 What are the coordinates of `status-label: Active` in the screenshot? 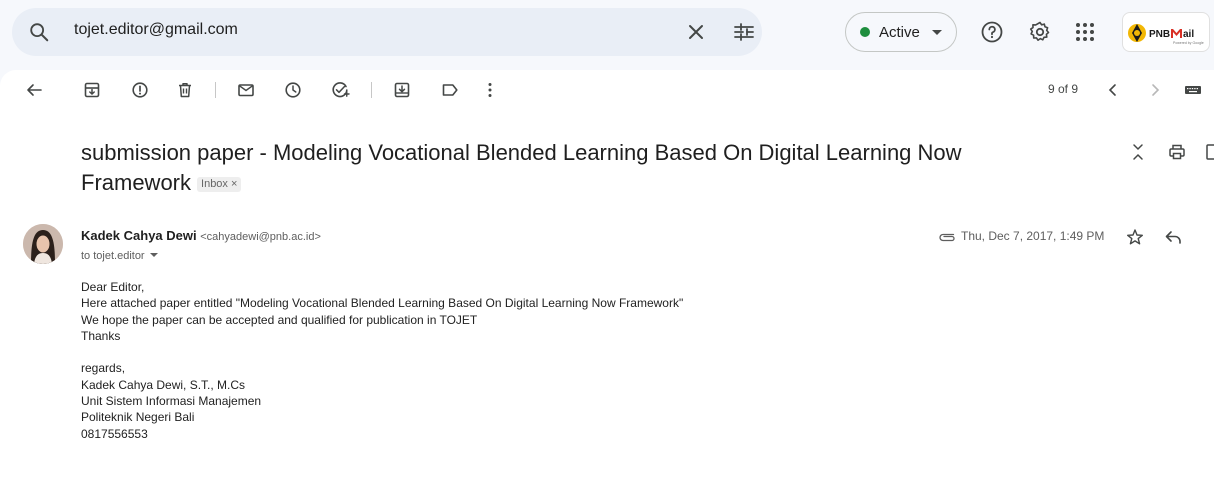 It's located at (899, 32).